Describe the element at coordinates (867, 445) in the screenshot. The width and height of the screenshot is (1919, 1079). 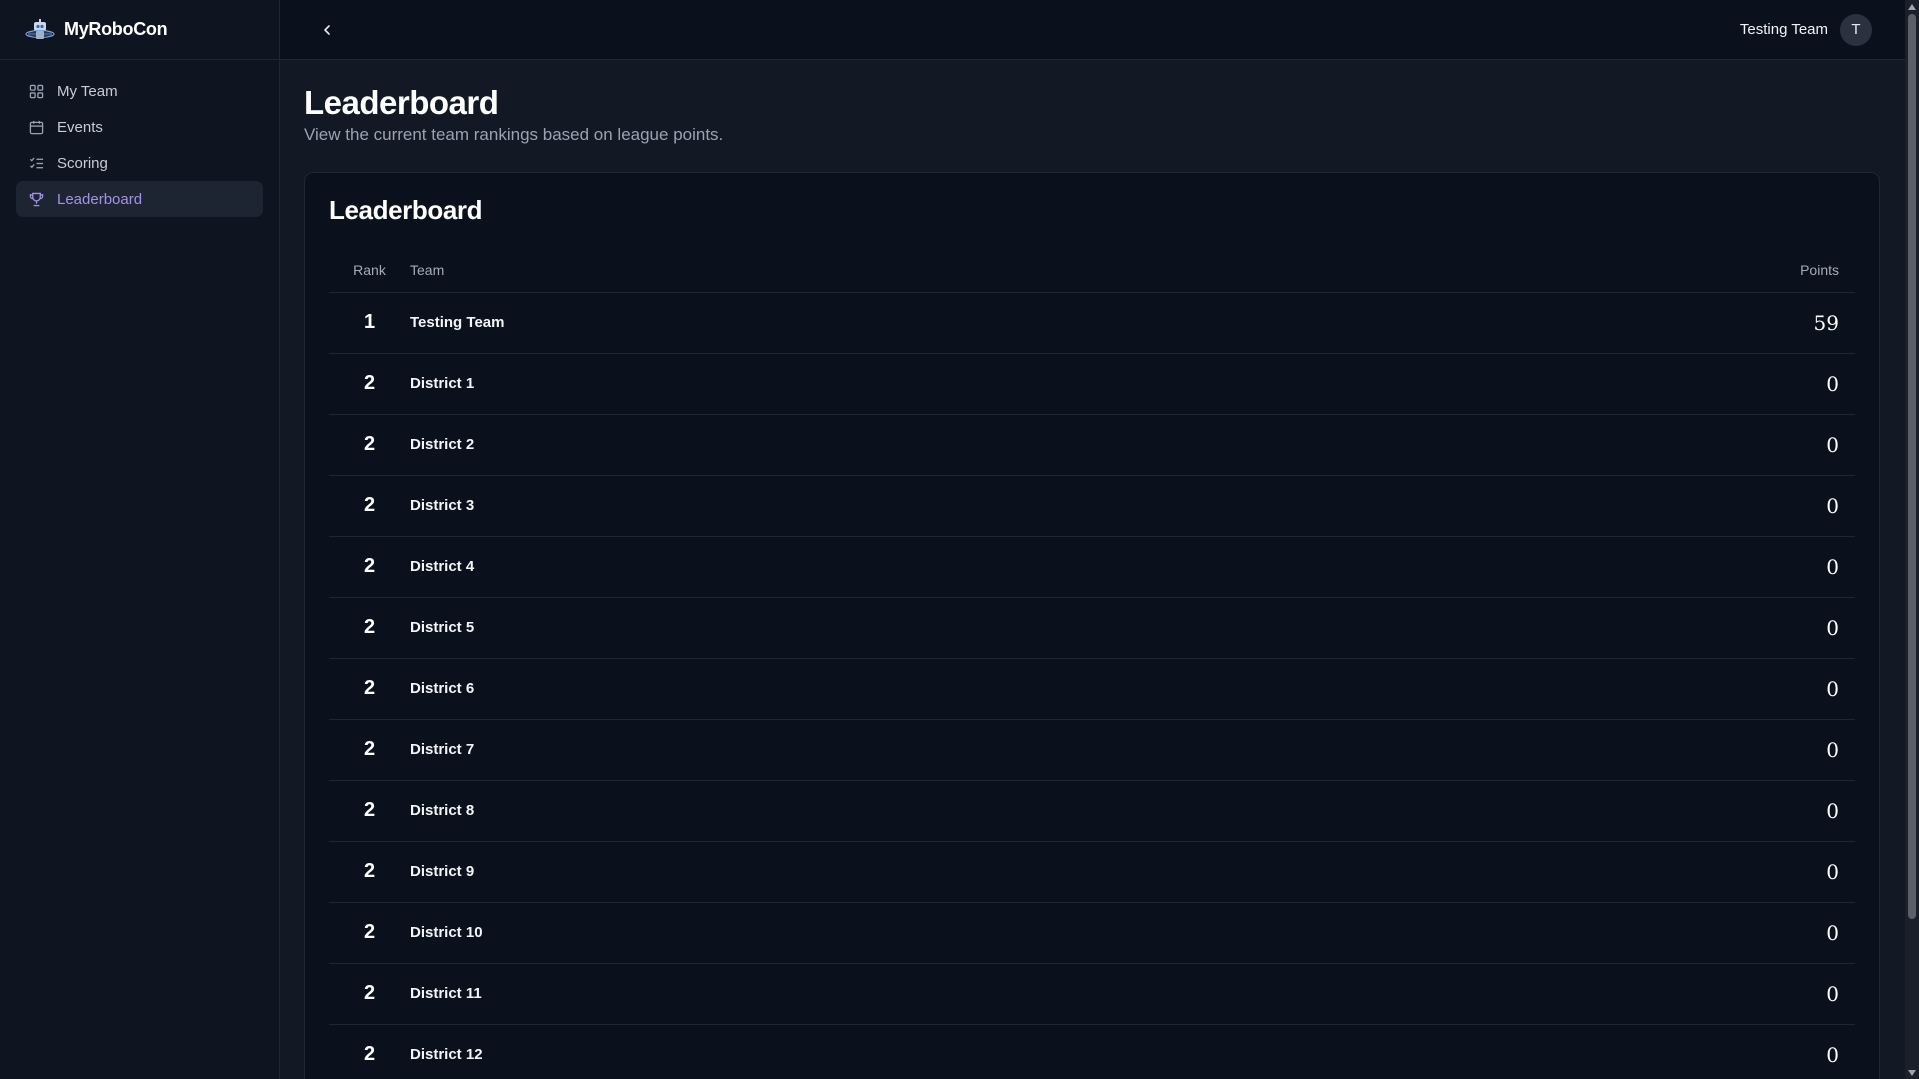
I see `team-cell: District 2` at that location.